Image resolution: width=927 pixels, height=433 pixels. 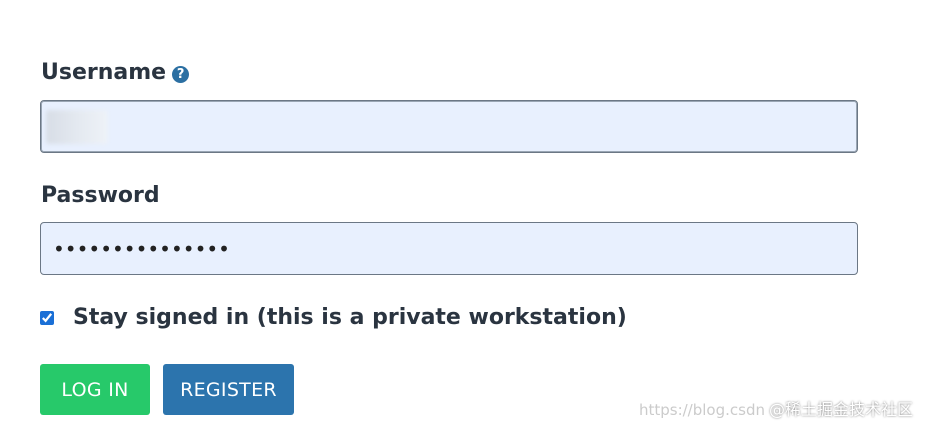 What do you see at coordinates (840, 409) in the screenshot?
I see `watermark-text: @稀土掘金技术社区` at bounding box center [840, 409].